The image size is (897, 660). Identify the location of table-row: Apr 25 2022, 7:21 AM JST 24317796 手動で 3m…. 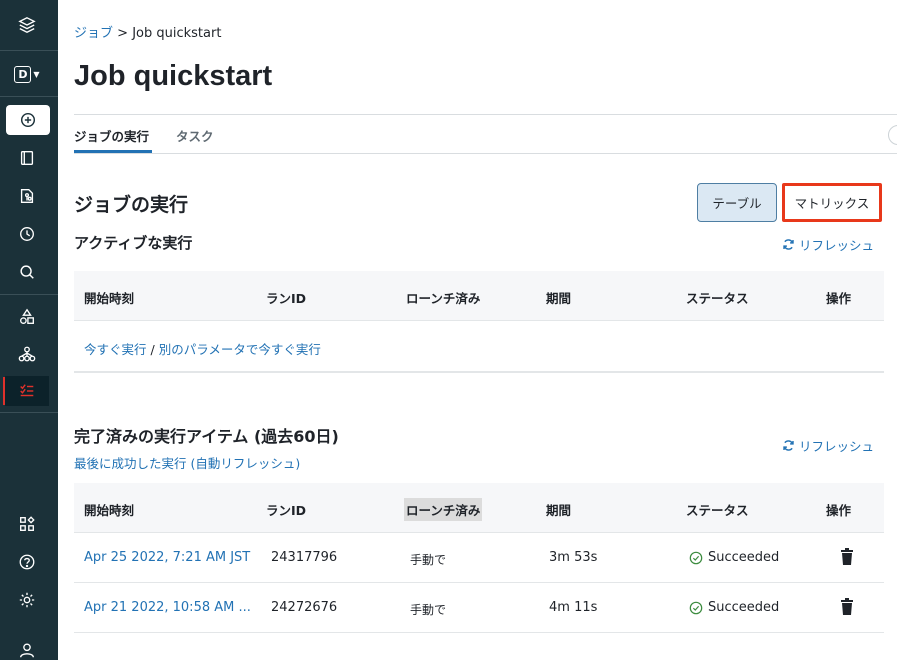
(479, 558).